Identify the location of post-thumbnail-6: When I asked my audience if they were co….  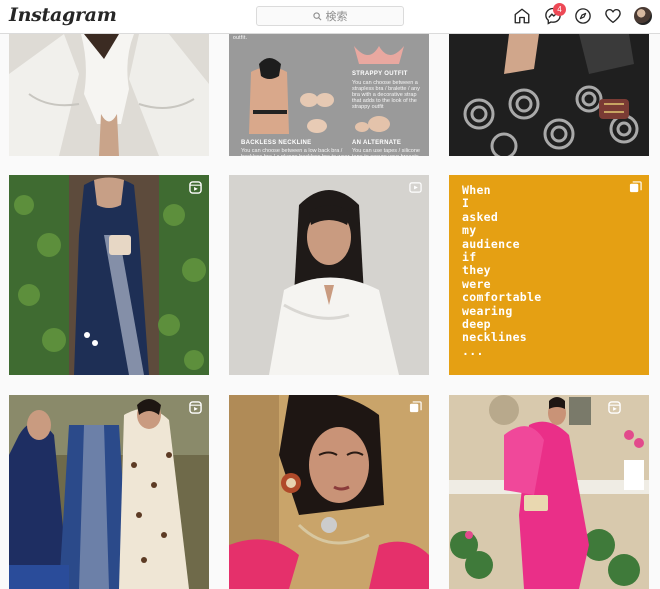
(549, 275).